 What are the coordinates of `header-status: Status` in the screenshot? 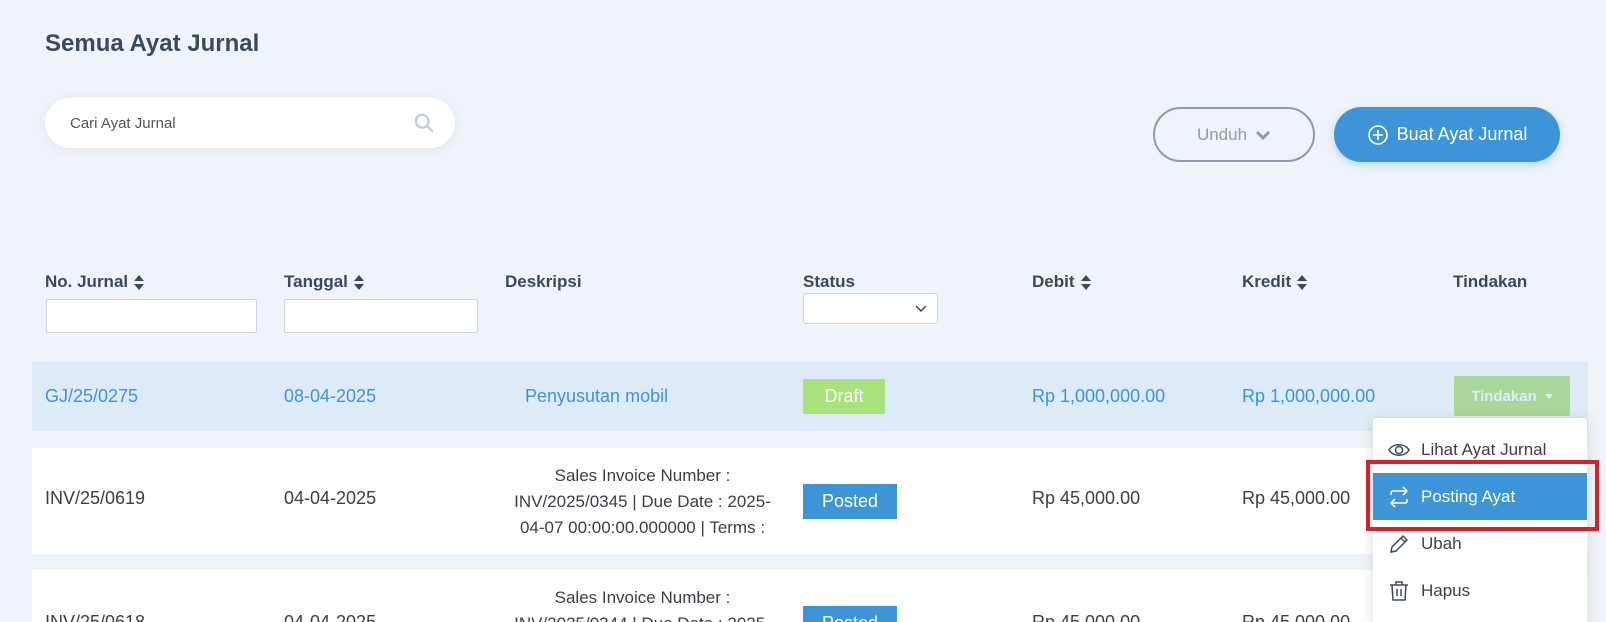 It's located at (829, 282).